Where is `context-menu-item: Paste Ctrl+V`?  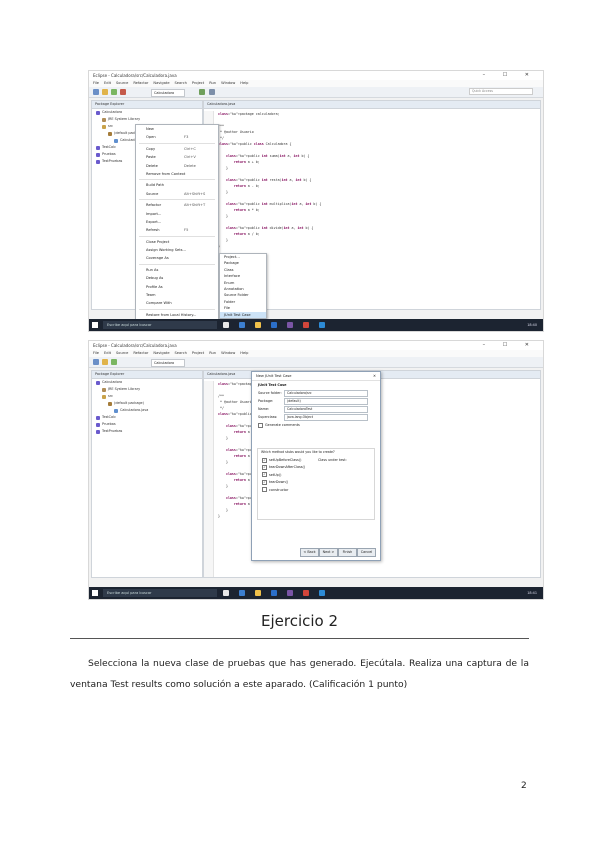
context-menu-item: Paste Ctrl+V is located at coordinates (177, 157).